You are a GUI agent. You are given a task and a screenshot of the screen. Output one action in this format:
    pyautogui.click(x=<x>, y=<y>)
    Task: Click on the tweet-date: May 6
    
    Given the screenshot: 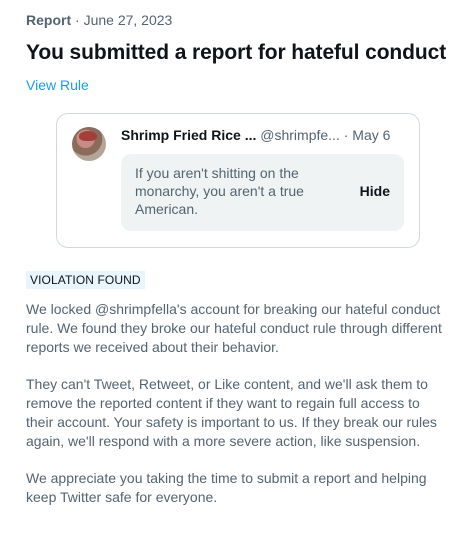 What is the action you would take?
    pyautogui.click(x=371, y=135)
    